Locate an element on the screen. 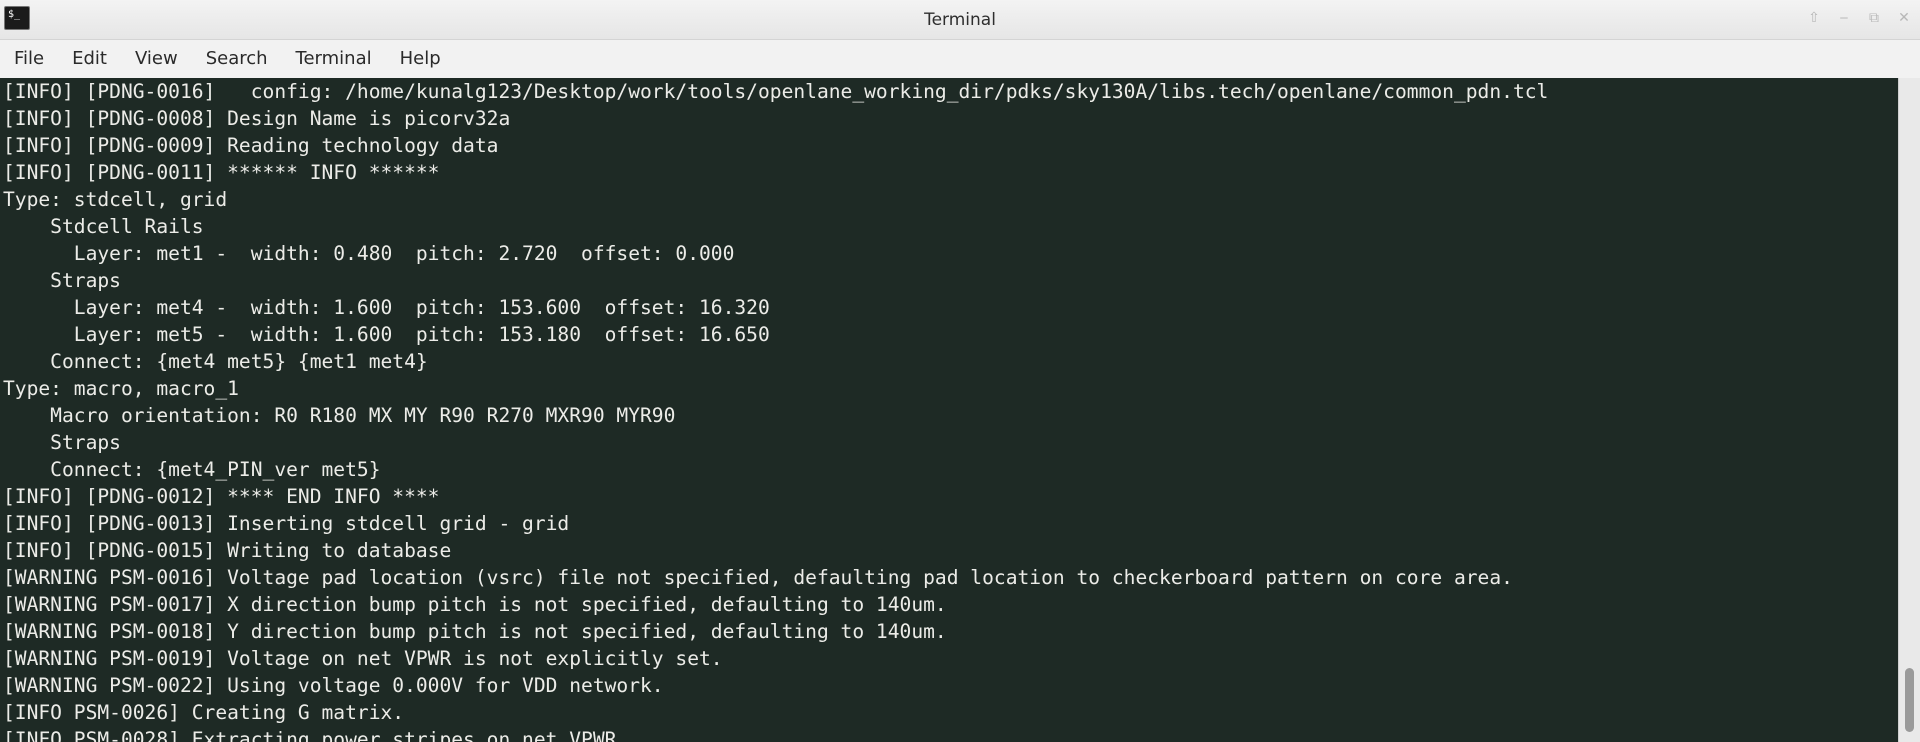  menu-terminal: Terminal is located at coordinates (334, 59).